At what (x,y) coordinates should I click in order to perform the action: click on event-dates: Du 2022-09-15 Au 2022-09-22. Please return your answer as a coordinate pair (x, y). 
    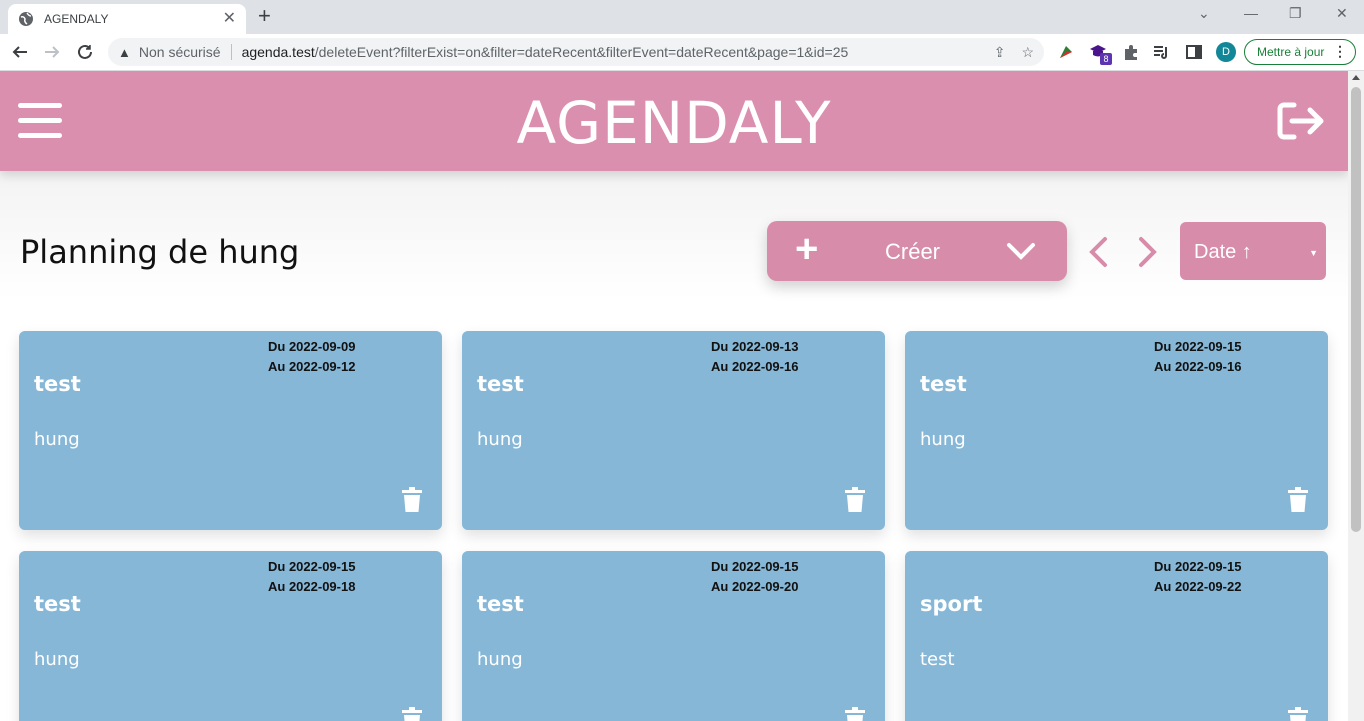
    Looking at the image, I should click on (1197, 577).